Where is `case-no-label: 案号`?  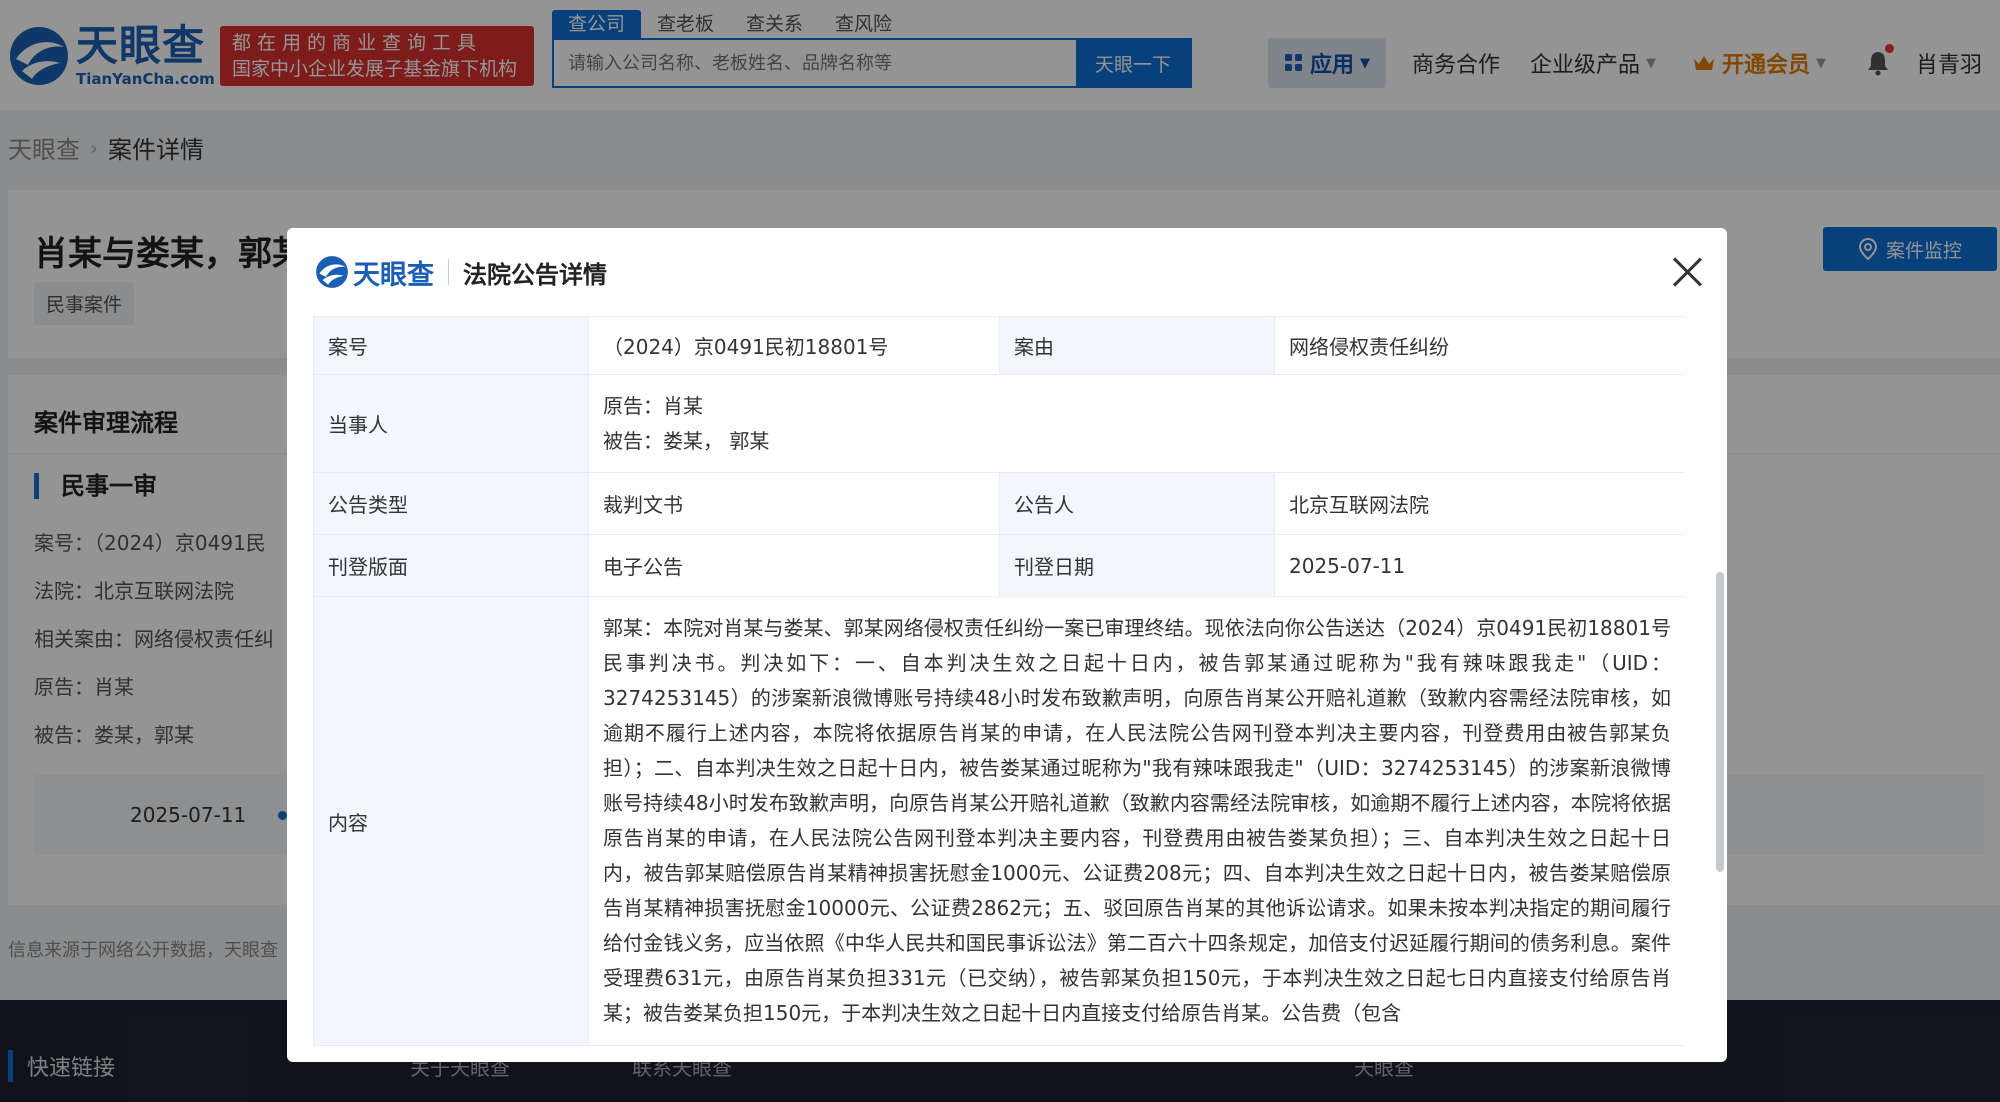 case-no-label: 案号 is located at coordinates (451, 345).